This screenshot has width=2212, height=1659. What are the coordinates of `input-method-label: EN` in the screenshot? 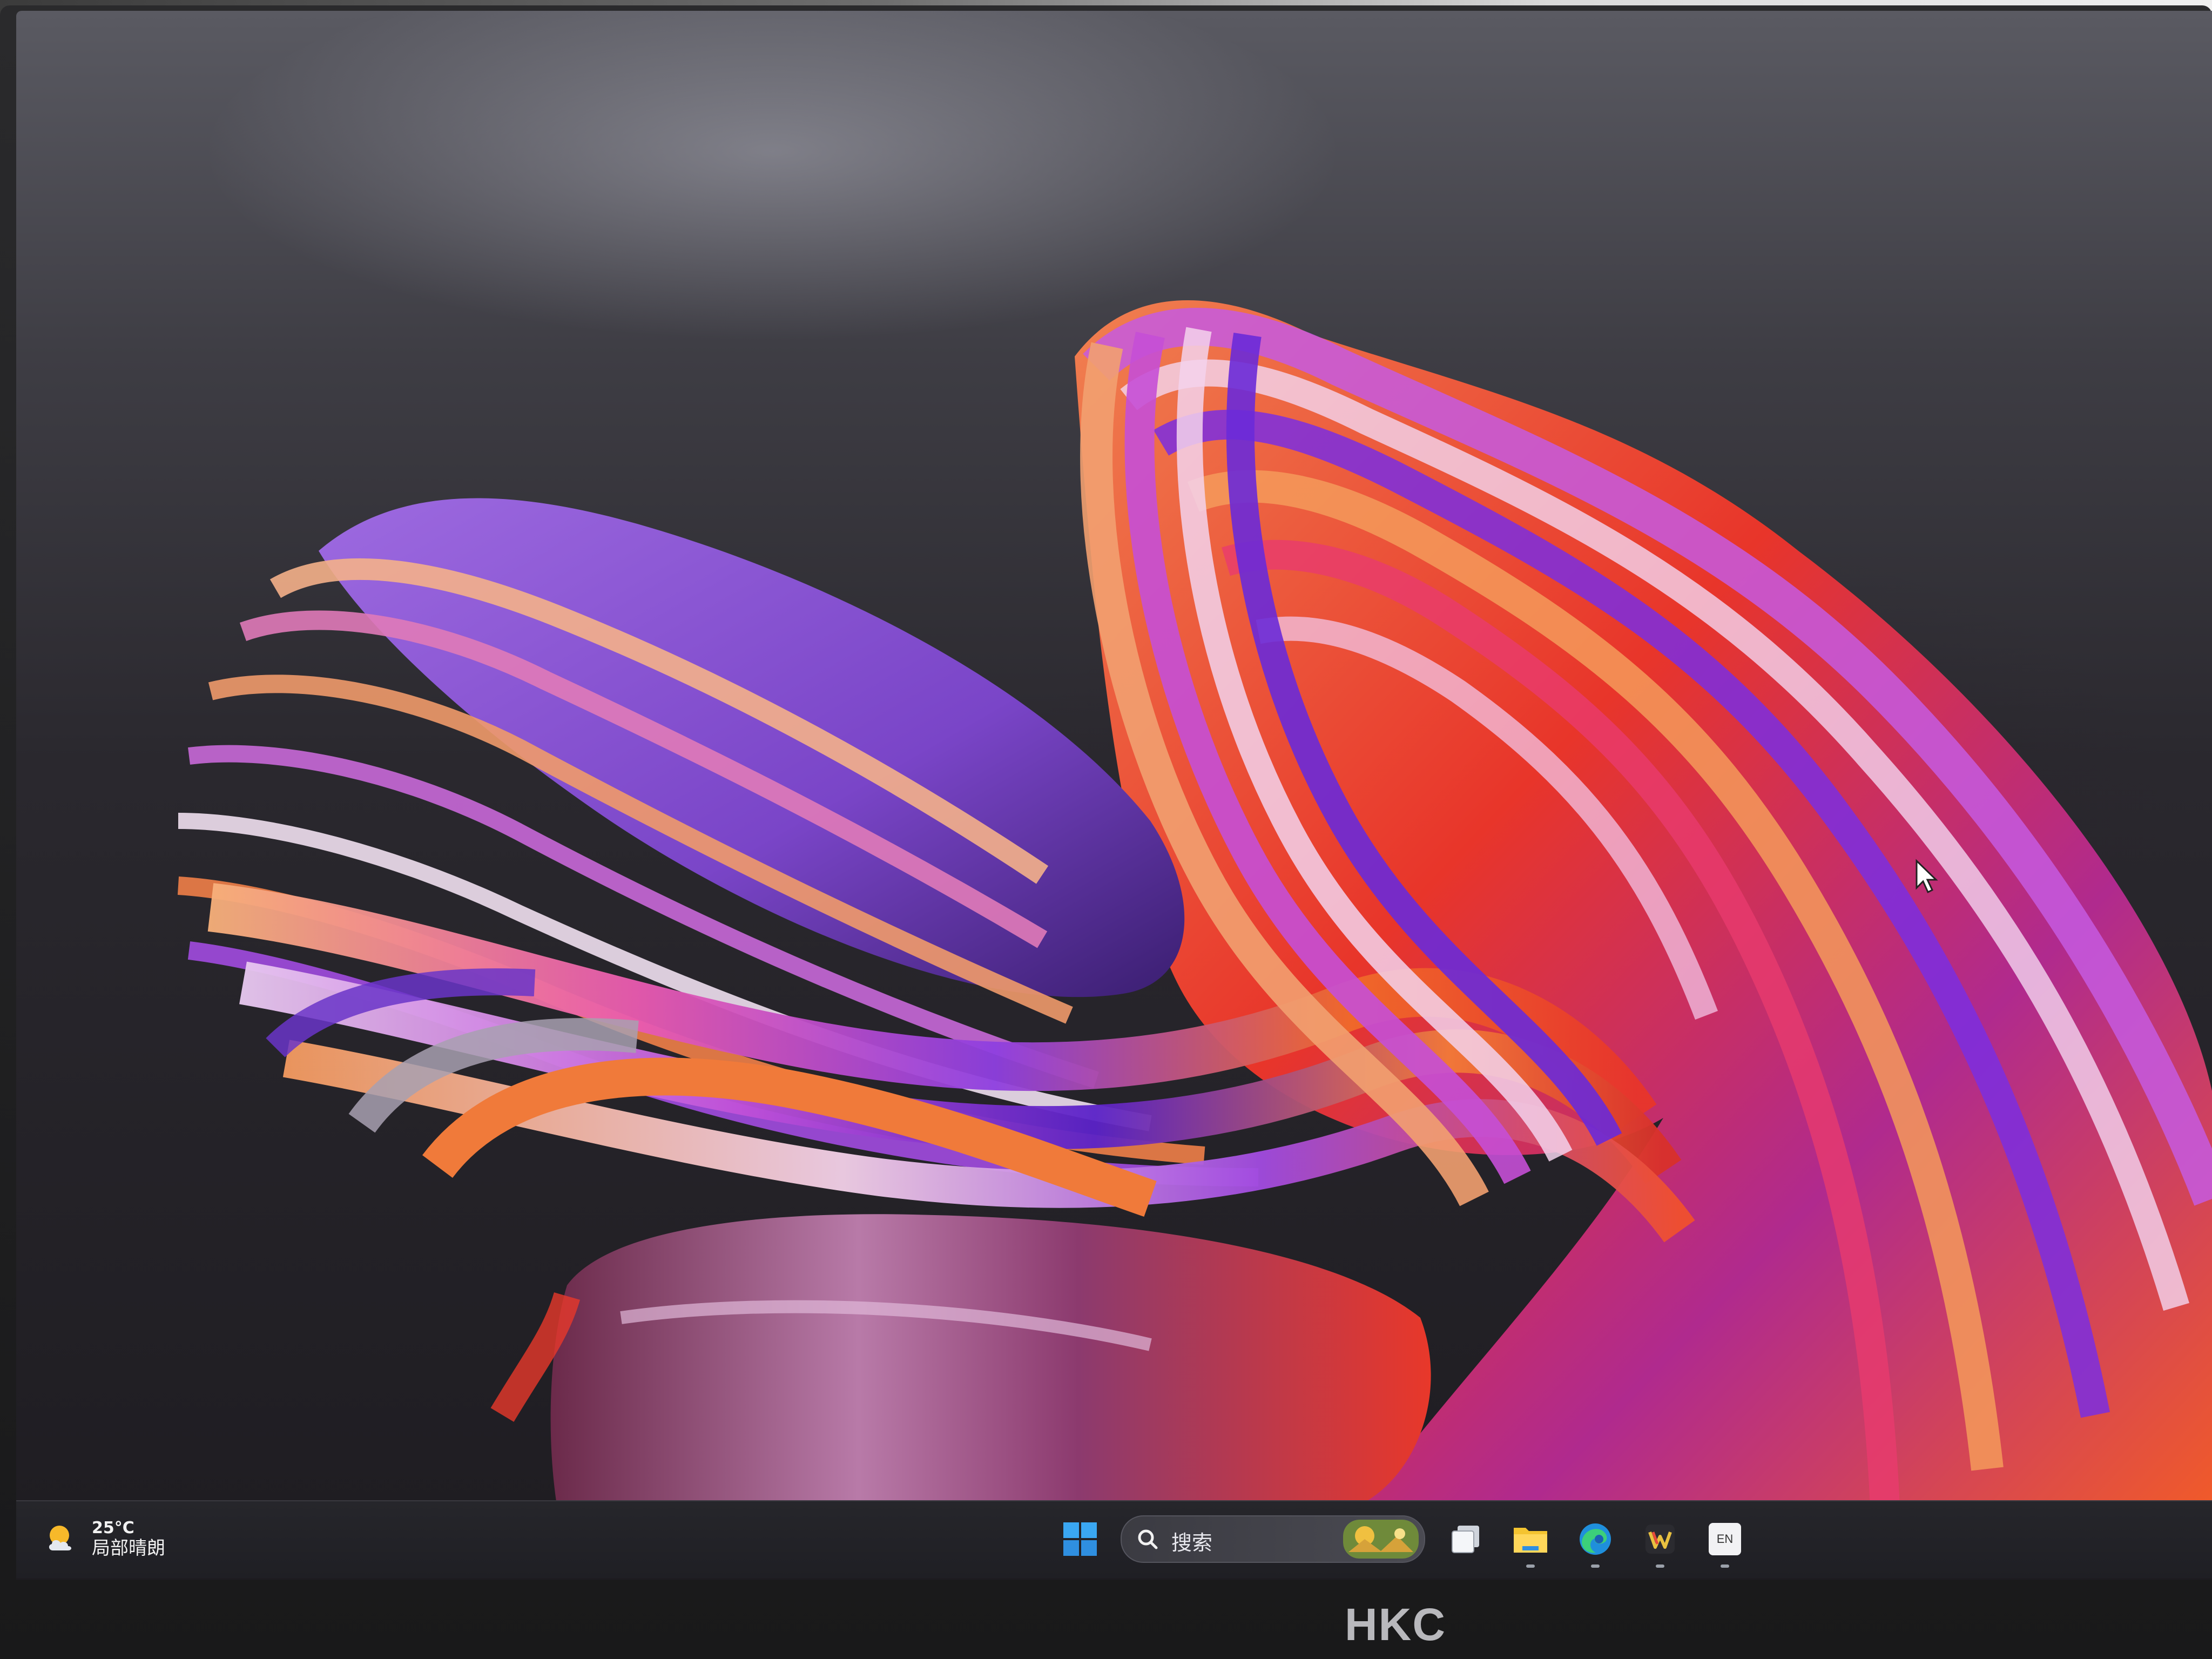 It's located at (1725, 1539).